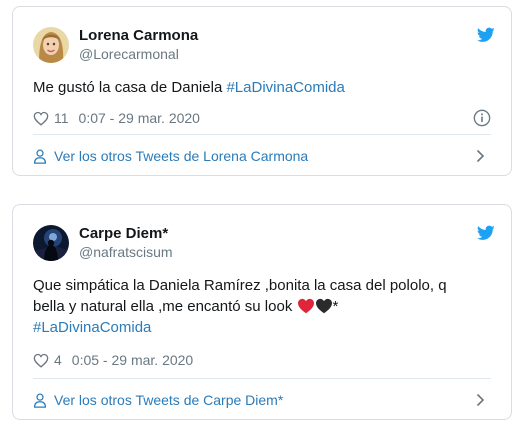 This screenshot has height=431, width=525. Describe the element at coordinates (126, 252) in the screenshot. I see `author-handle: @nafratscisum` at that location.